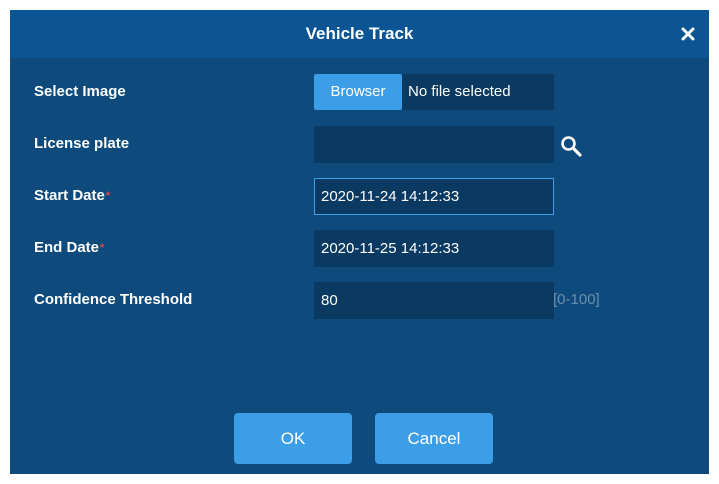  I want to click on confidence-threshold-input: 80, so click(434, 300).